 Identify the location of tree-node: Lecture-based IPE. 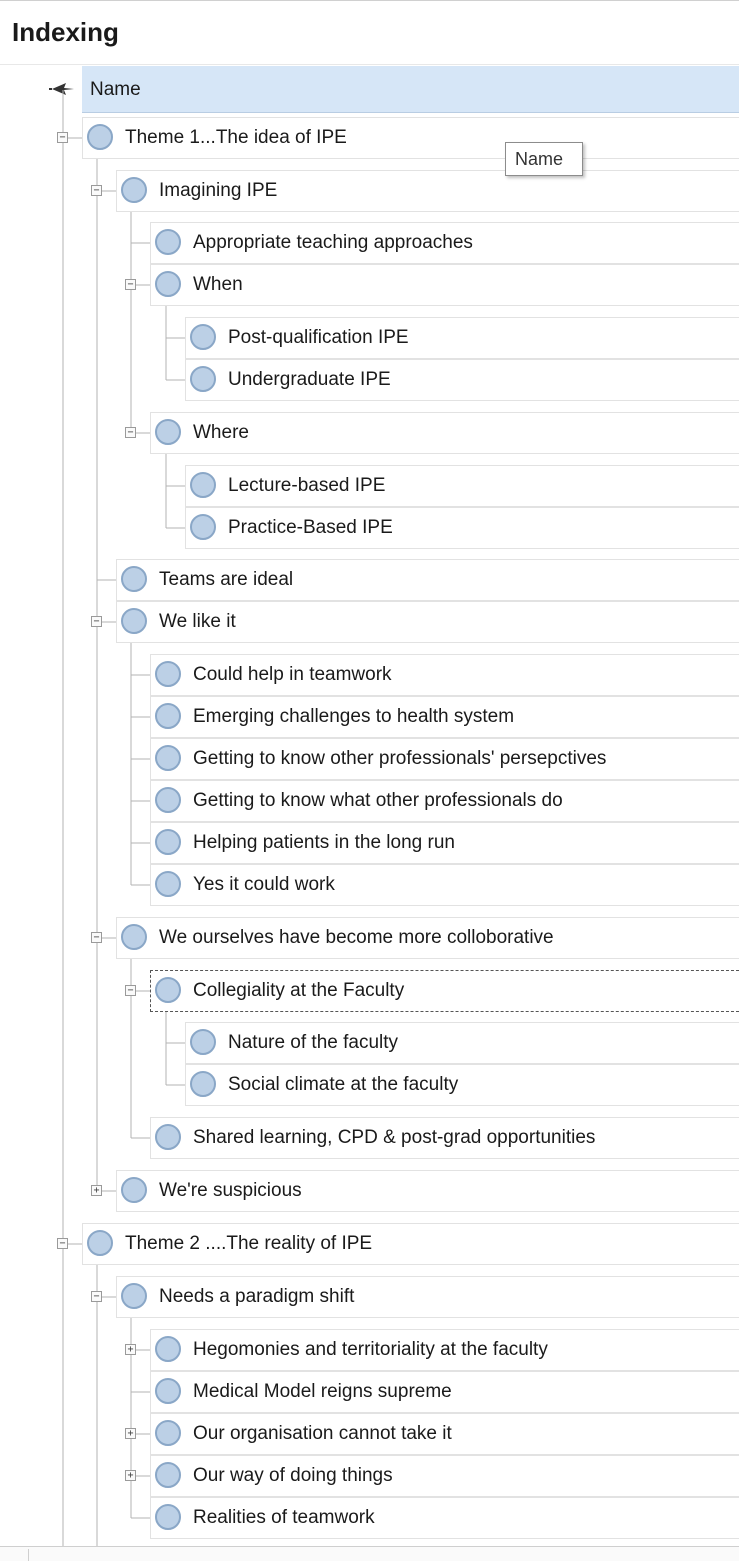
(462, 486).